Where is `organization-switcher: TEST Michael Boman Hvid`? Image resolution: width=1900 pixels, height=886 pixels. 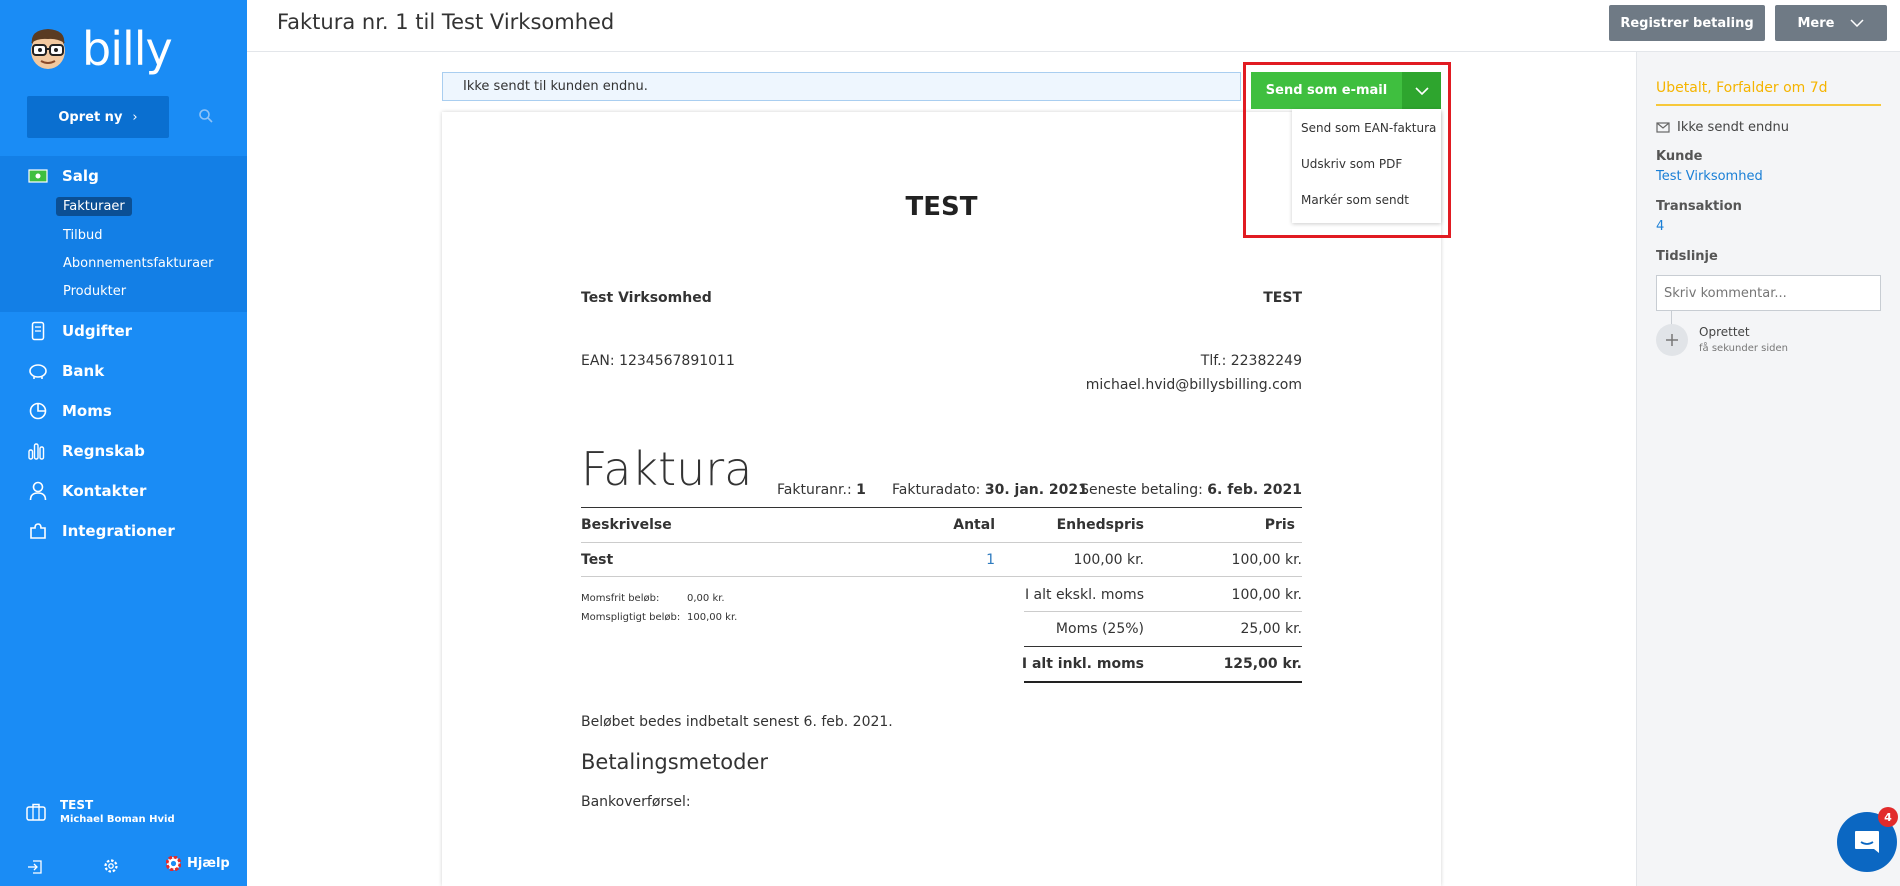
organization-switcher: TEST Michael Boman Hvid is located at coordinates (100, 811).